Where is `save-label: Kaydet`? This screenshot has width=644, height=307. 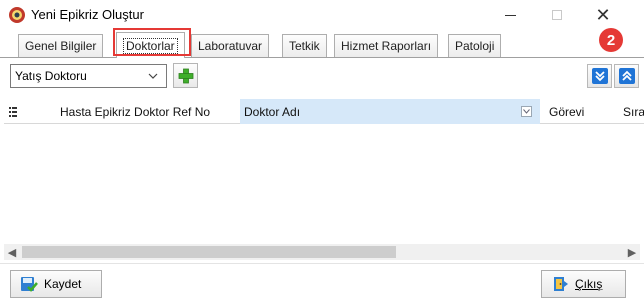 save-label: Kaydet is located at coordinates (63, 284).